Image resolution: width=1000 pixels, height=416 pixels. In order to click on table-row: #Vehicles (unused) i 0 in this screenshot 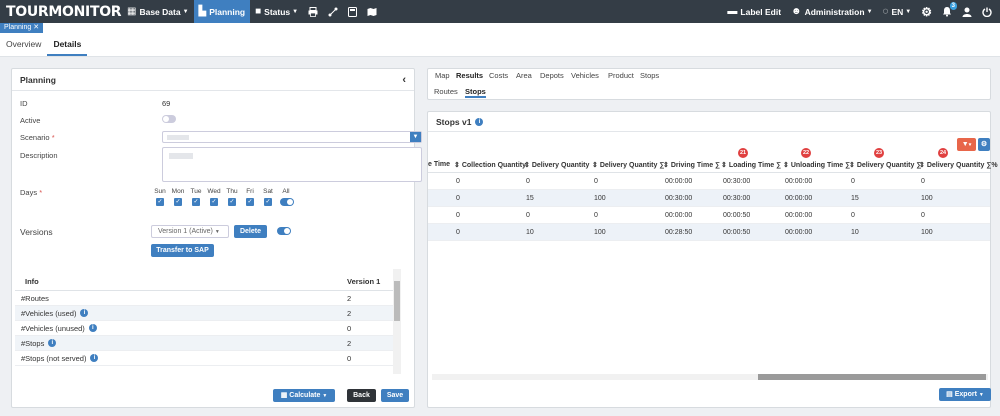, I will do `click(205, 328)`.